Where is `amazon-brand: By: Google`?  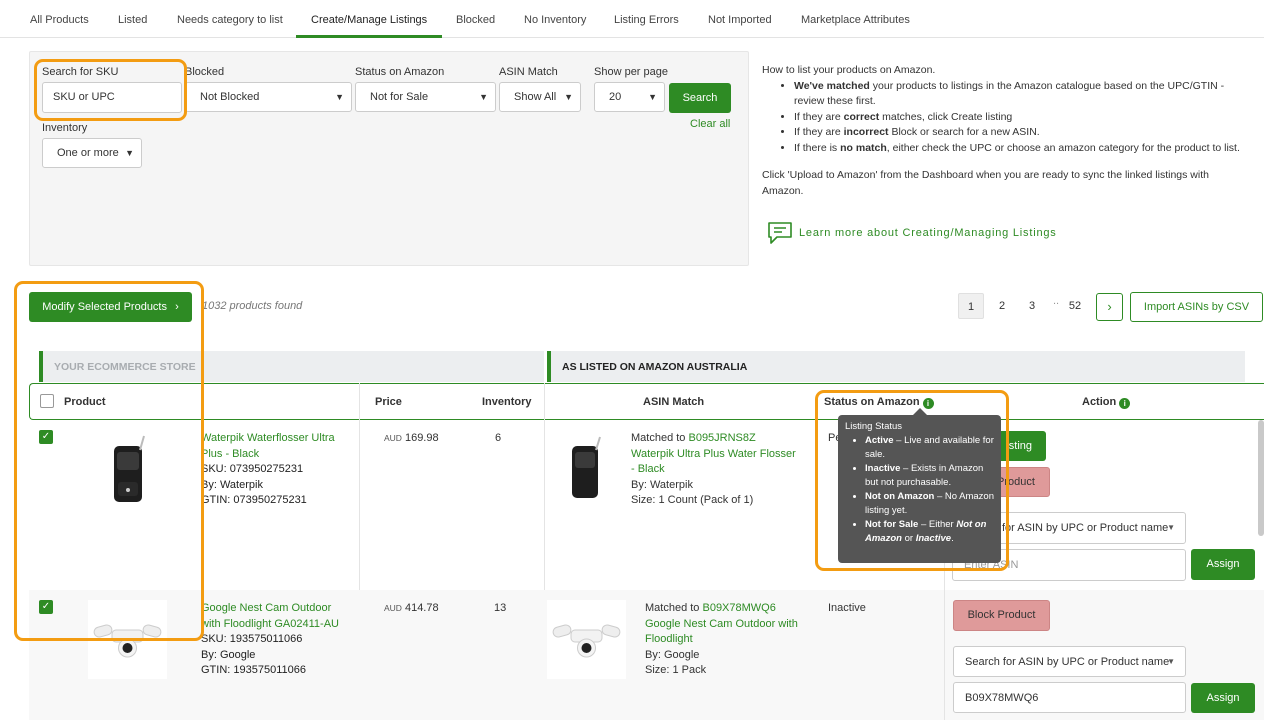
amazon-brand: By: Google is located at coordinates (672, 654).